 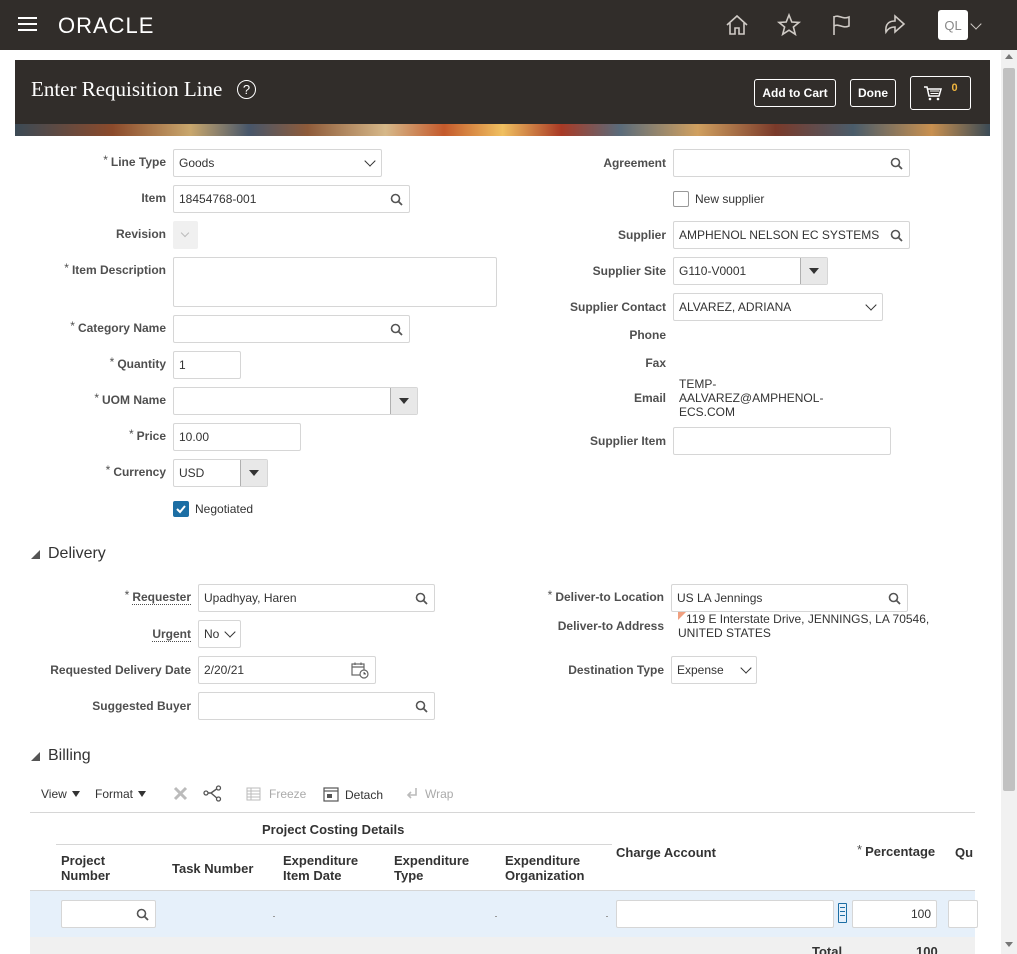 I want to click on caret-down-icon, so click(x=142, y=794).